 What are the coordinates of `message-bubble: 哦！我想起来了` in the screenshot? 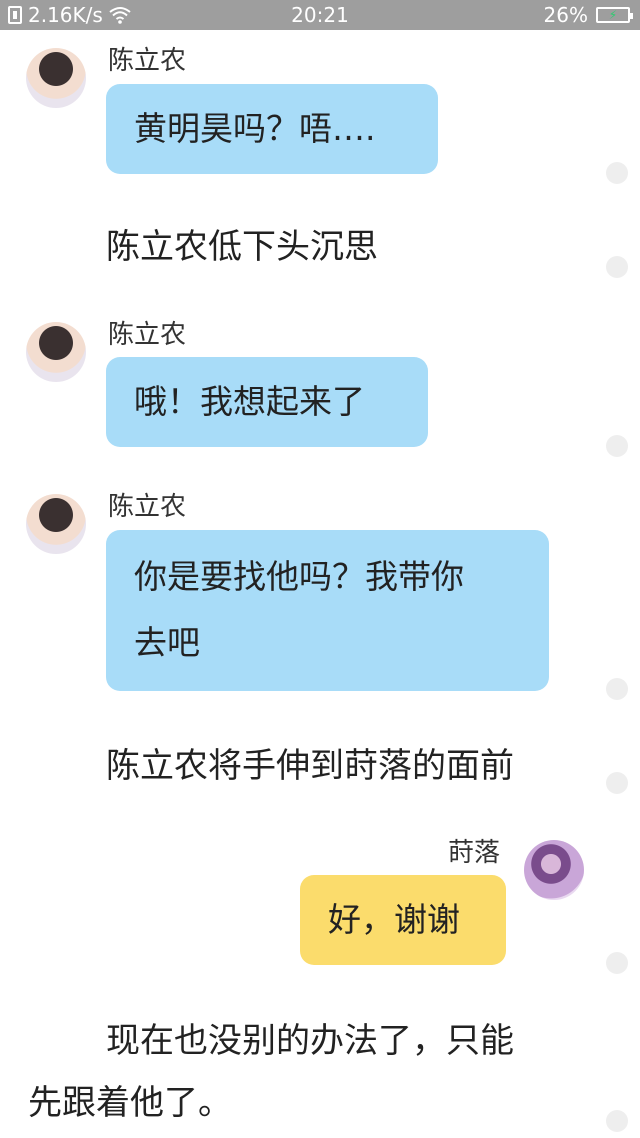 It's located at (267, 402).